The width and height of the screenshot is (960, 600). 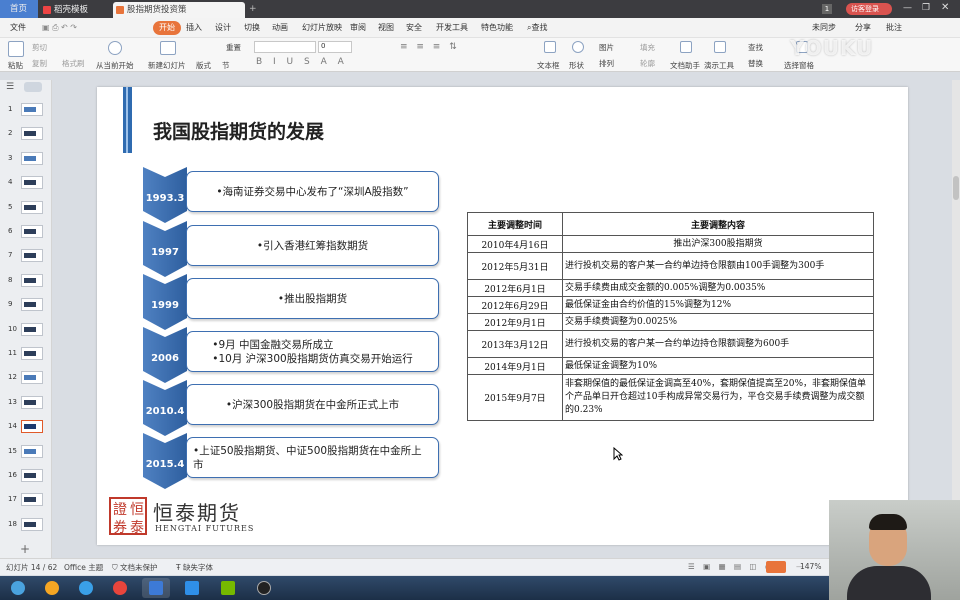 I want to click on menu-home: 开始, so click(x=167, y=28).